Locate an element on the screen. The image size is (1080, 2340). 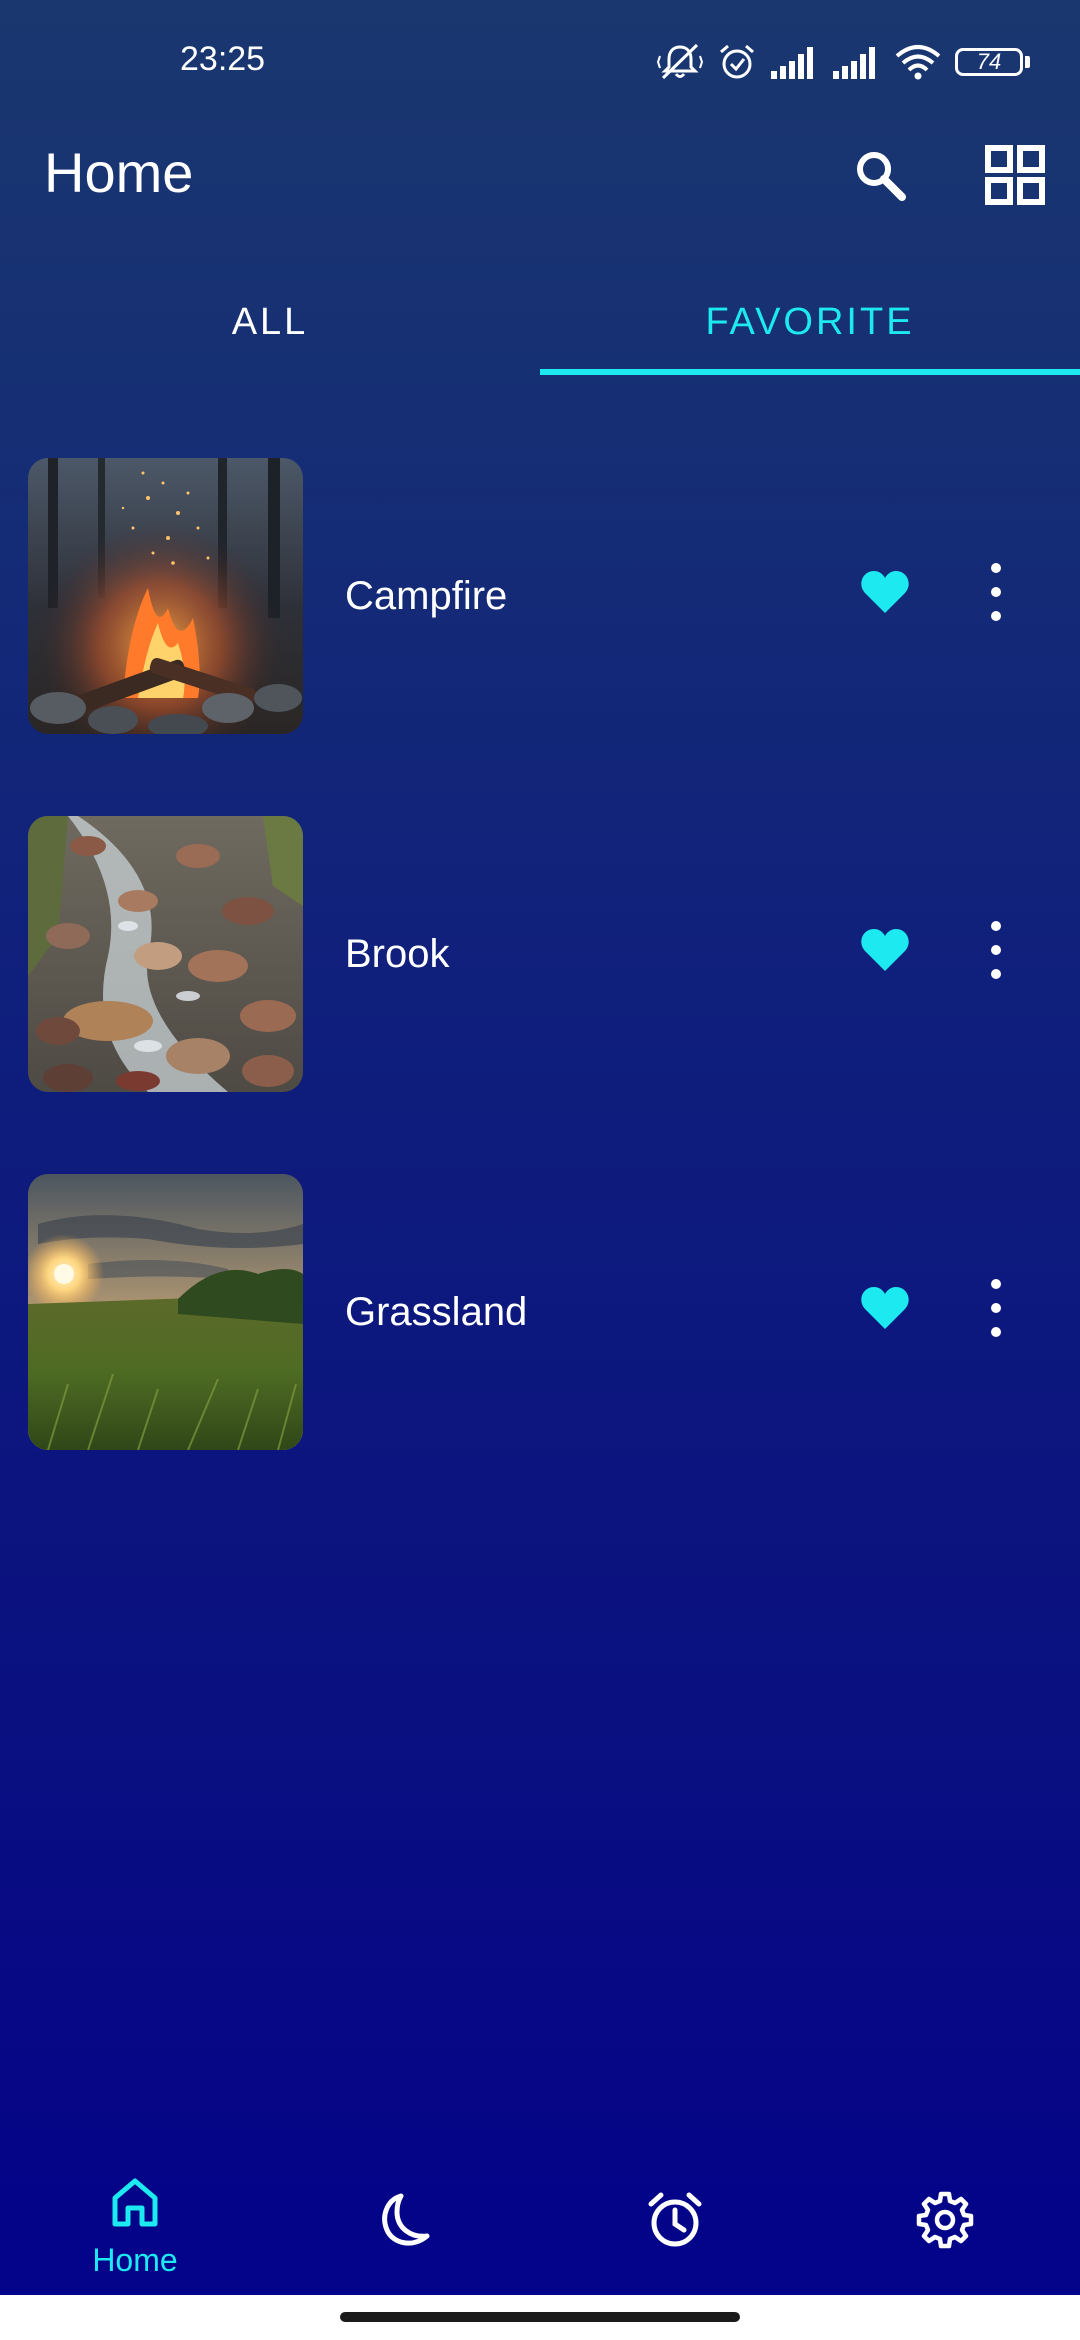
grassland-thumbnail is located at coordinates (165, 1312).